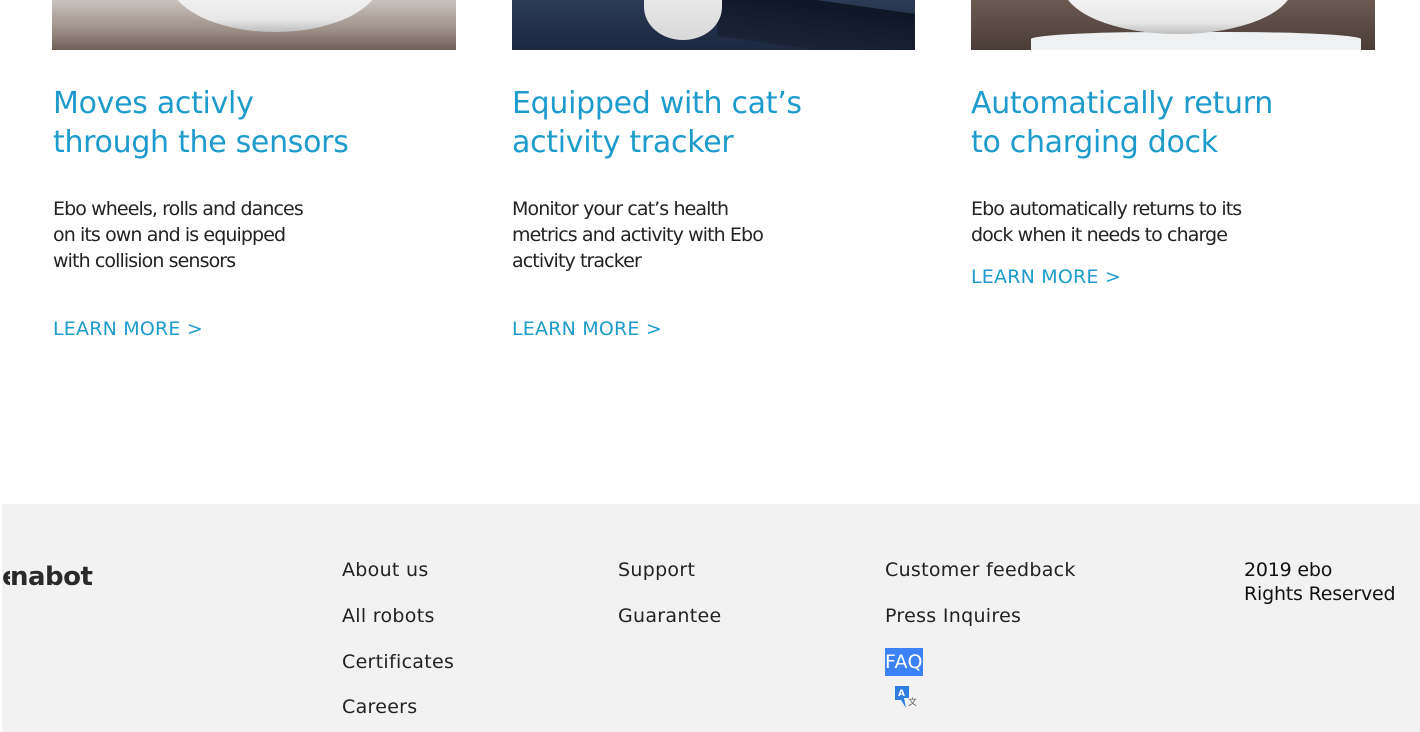  Describe the element at coordinates (1196, 41) in the screenshot. I see `charging-dock-graphic` at that location.